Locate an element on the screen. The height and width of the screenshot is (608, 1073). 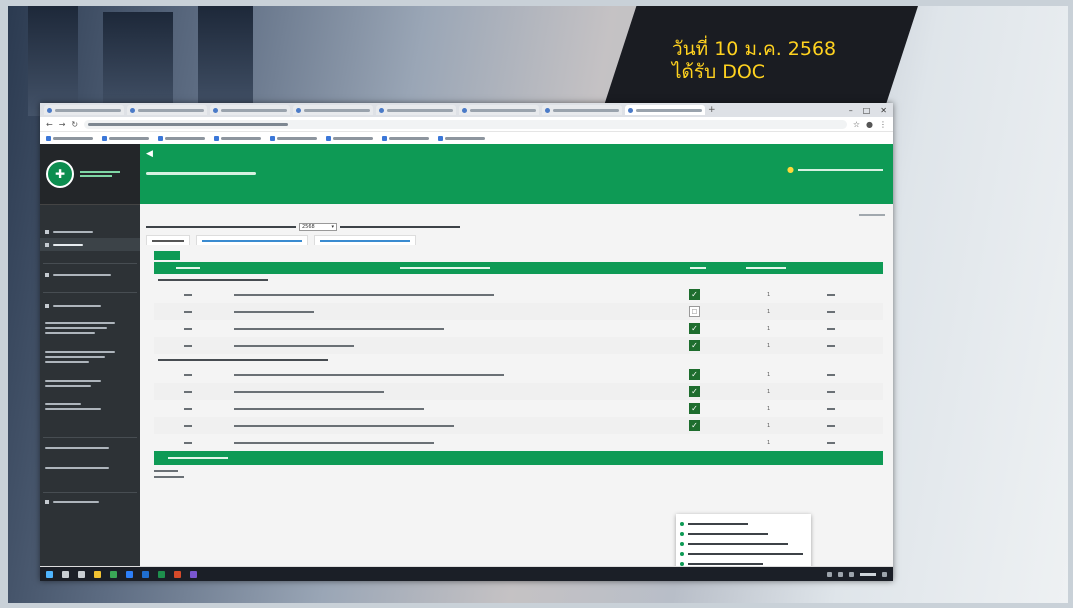
excel-icon is located at coordinates (161, 574).